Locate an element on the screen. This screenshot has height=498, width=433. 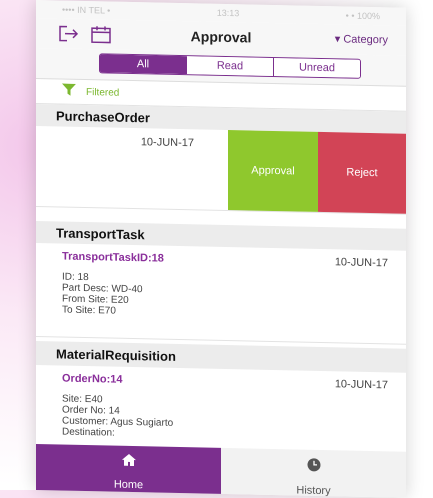
approve-button: Approval is located at coordinates (273, 171).